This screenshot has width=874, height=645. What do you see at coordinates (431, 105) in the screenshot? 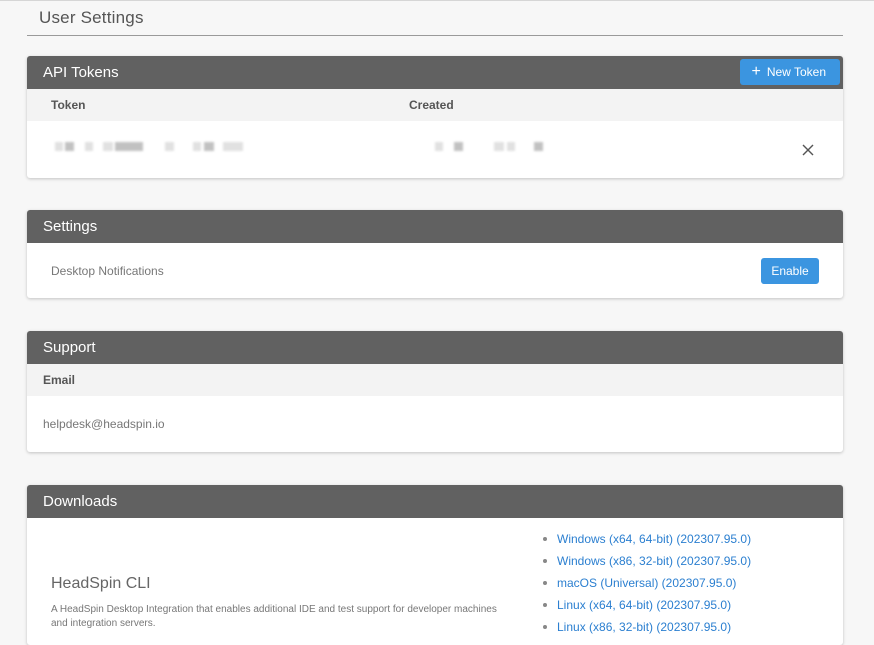
I see `column-created: Created` at bounding box center [431, 105].